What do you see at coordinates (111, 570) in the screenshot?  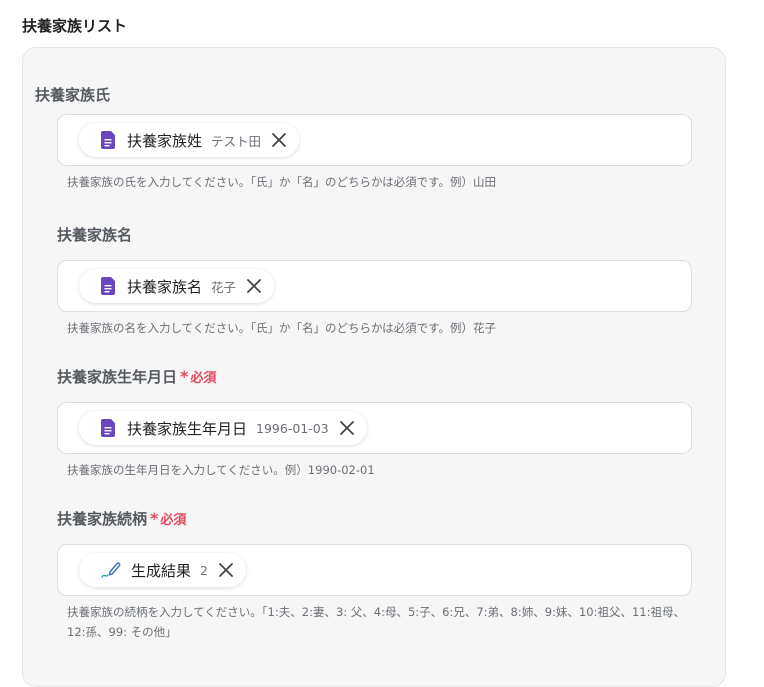 I see `pen-icon` at bounding box center [111, 570].